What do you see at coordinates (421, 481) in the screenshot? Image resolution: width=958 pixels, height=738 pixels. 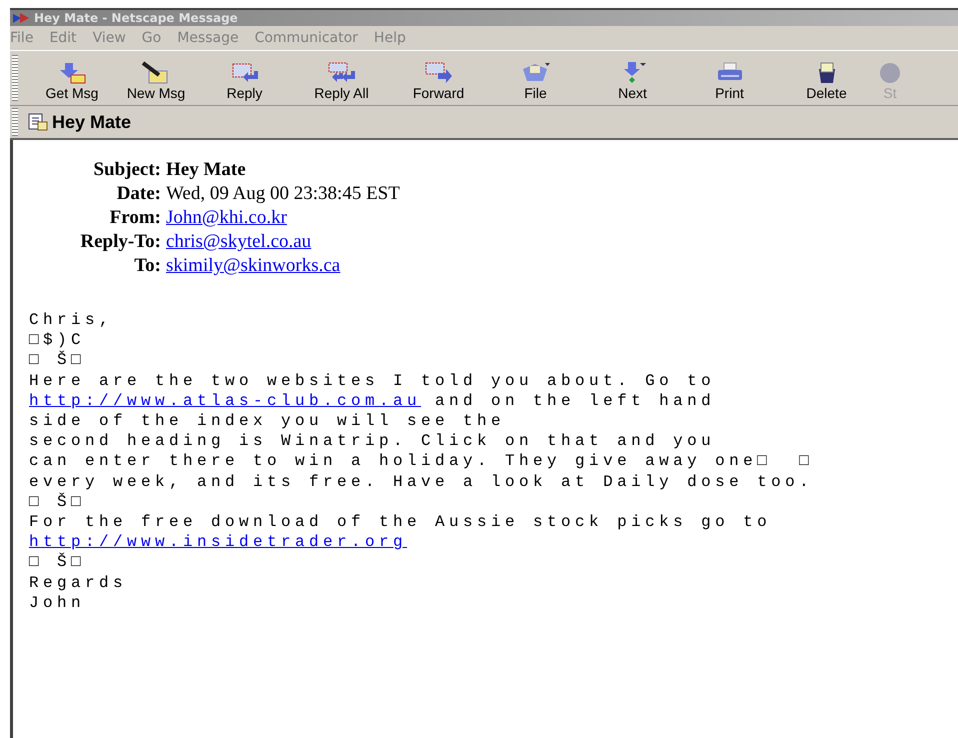 I see `body-text: every week, and its free. Have a look at Daily dose too.` at bounding box center [421, 481].